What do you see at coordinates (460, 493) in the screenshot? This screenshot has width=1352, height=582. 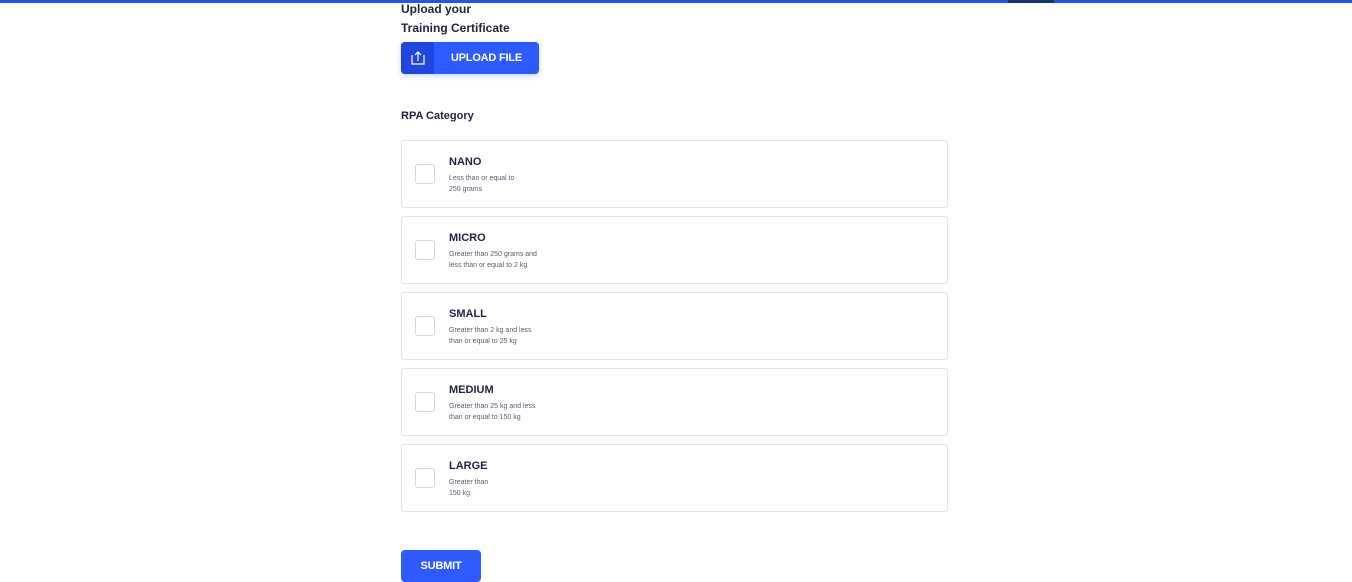 I see `category-desc-line2: 150 kg` at bounding box center [460, 493].